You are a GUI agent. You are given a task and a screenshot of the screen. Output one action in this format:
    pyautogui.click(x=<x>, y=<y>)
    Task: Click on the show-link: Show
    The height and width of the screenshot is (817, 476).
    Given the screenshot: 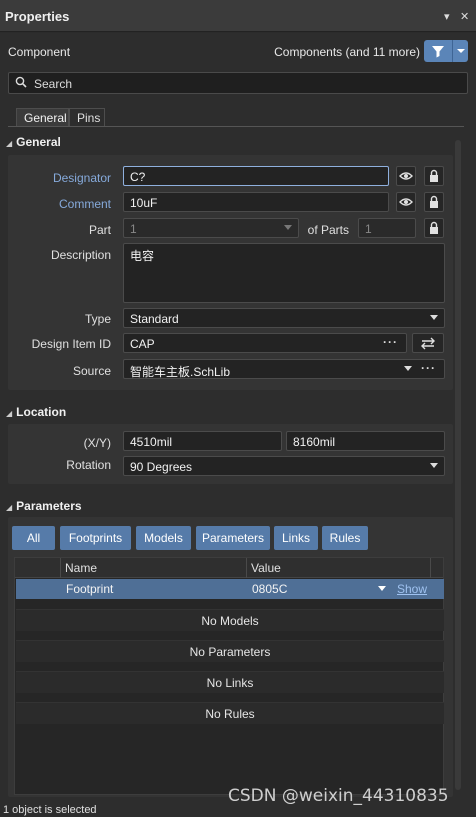 What is the action you would take?
    pyautogui.click(x=412, y=589)
    